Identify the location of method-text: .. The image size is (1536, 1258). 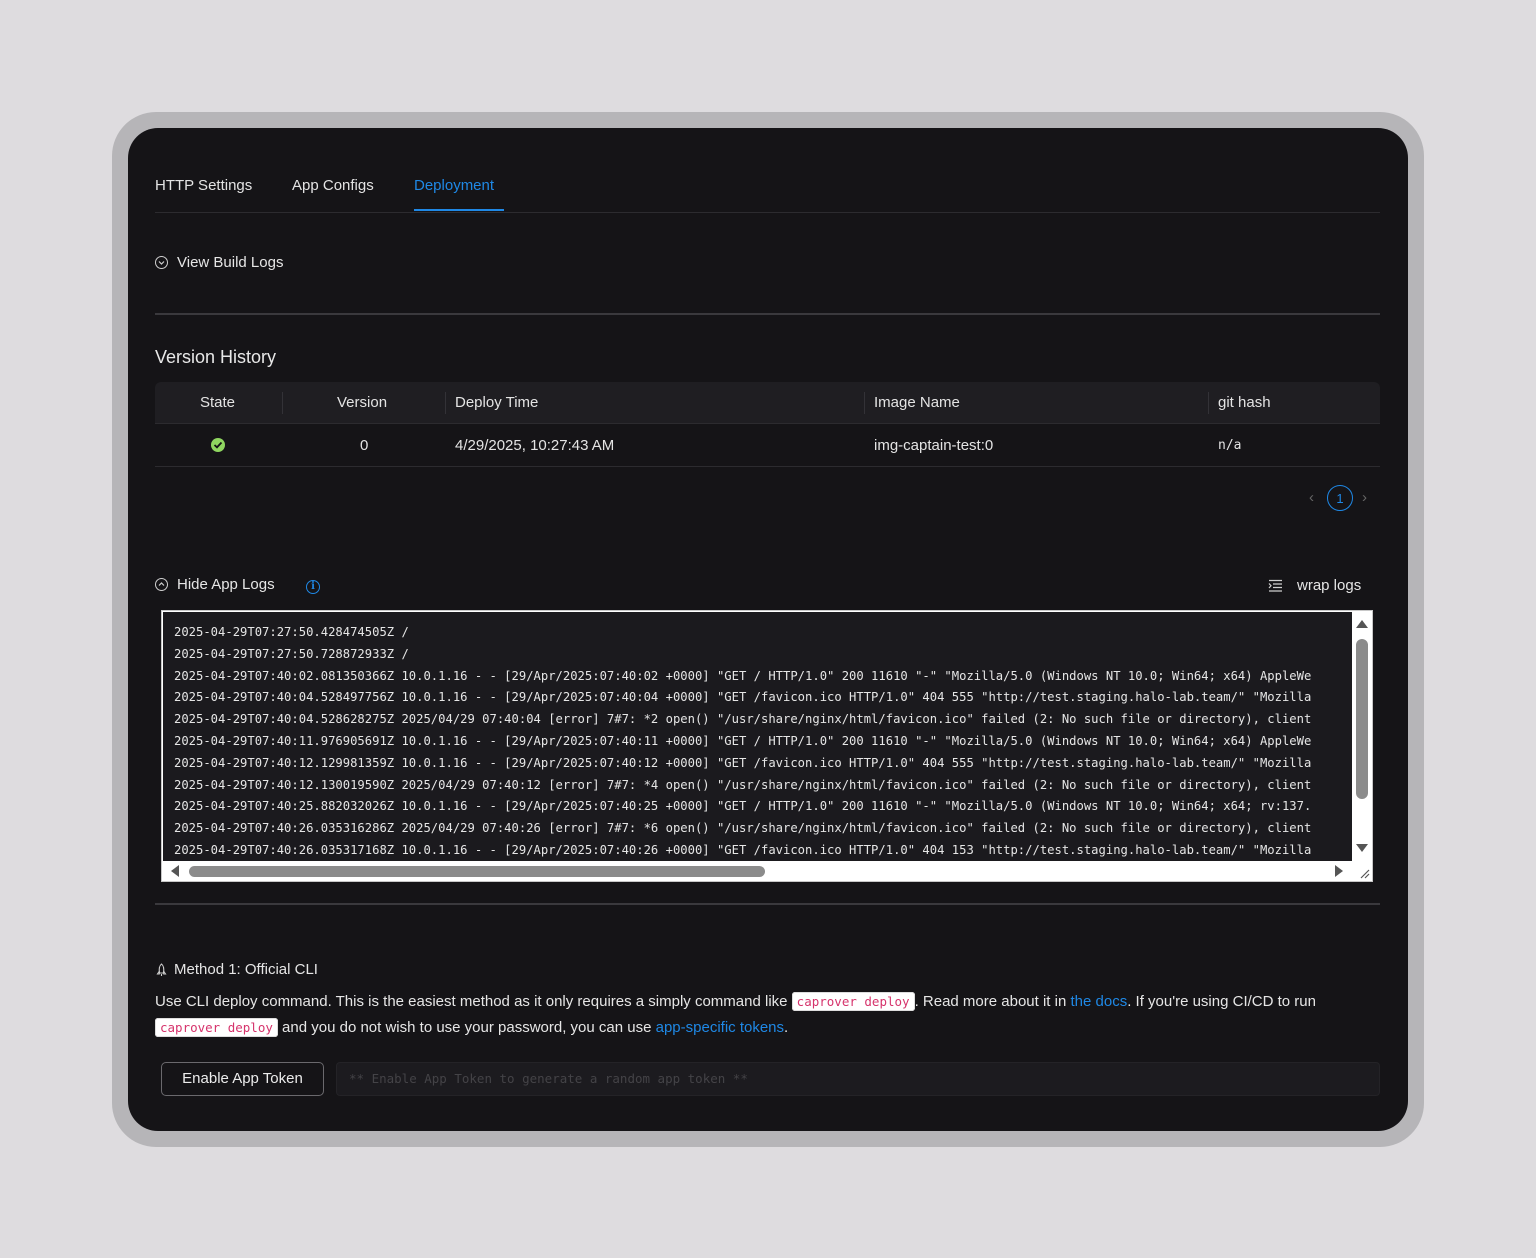
(786, 1027).